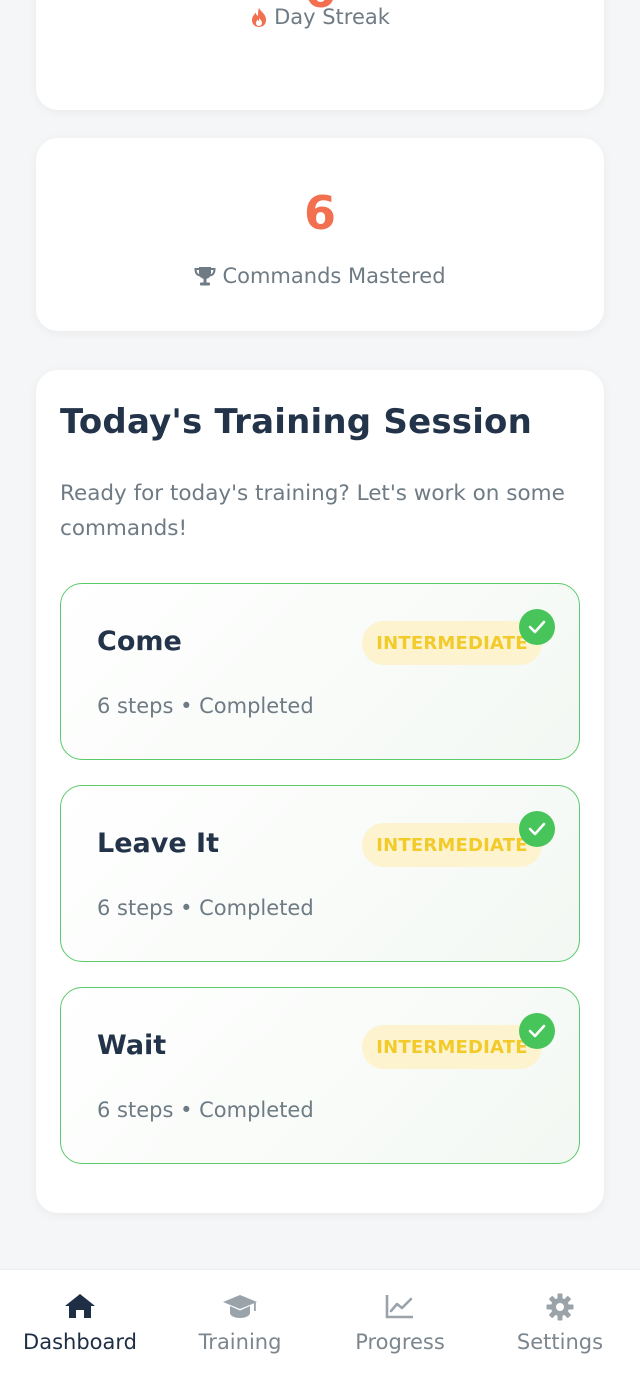 The width and height of the screenshot is (640, 1387). I want to click on command-name: Leave It, so click(158, 843).